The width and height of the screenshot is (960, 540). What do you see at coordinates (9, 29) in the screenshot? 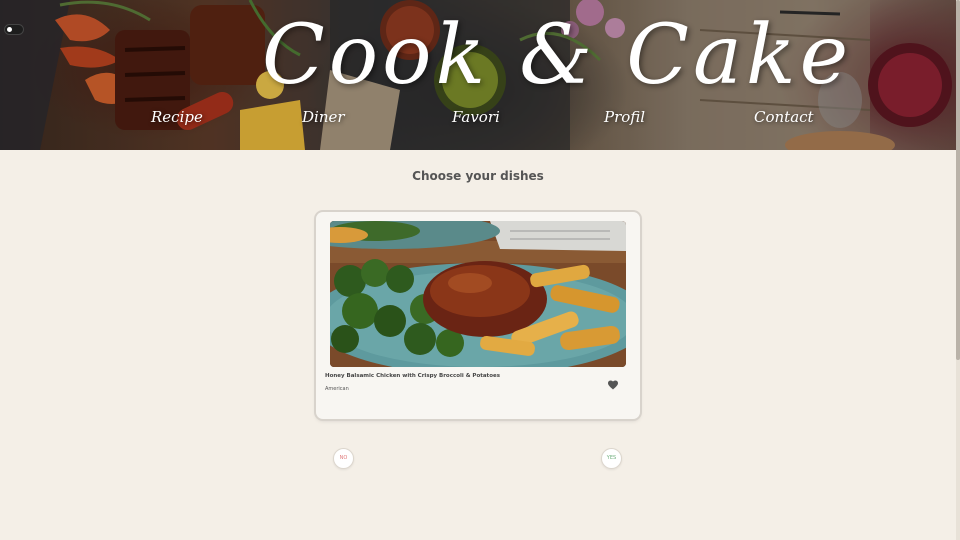
I see `toggle-switch-icon` at bounding box center [9, 29].